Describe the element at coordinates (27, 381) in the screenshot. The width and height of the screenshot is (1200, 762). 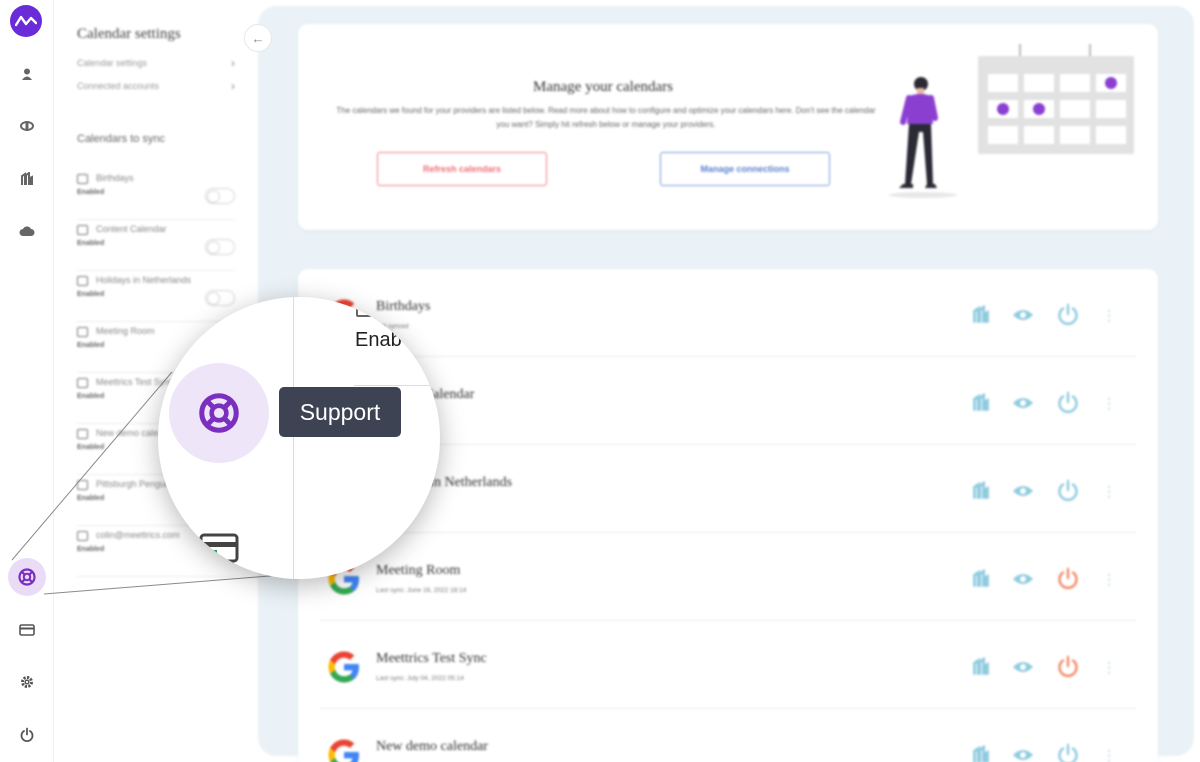
I see `icon-rail` at that location.